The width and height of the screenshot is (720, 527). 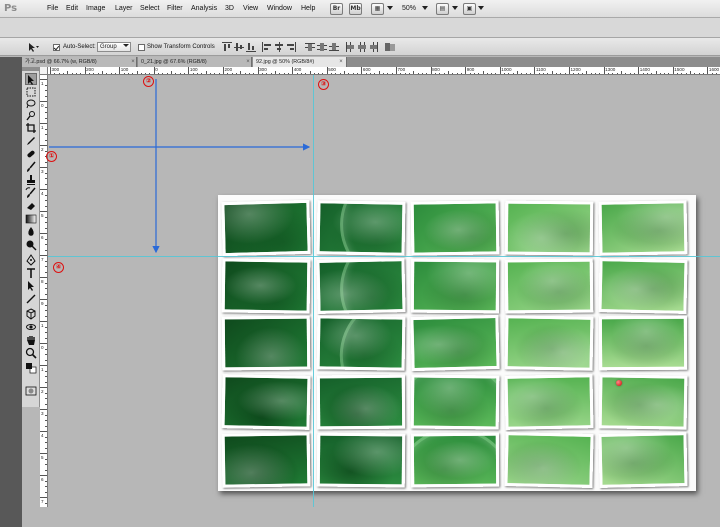 I want to click on path-select-icon, so click(x=31, y=286).